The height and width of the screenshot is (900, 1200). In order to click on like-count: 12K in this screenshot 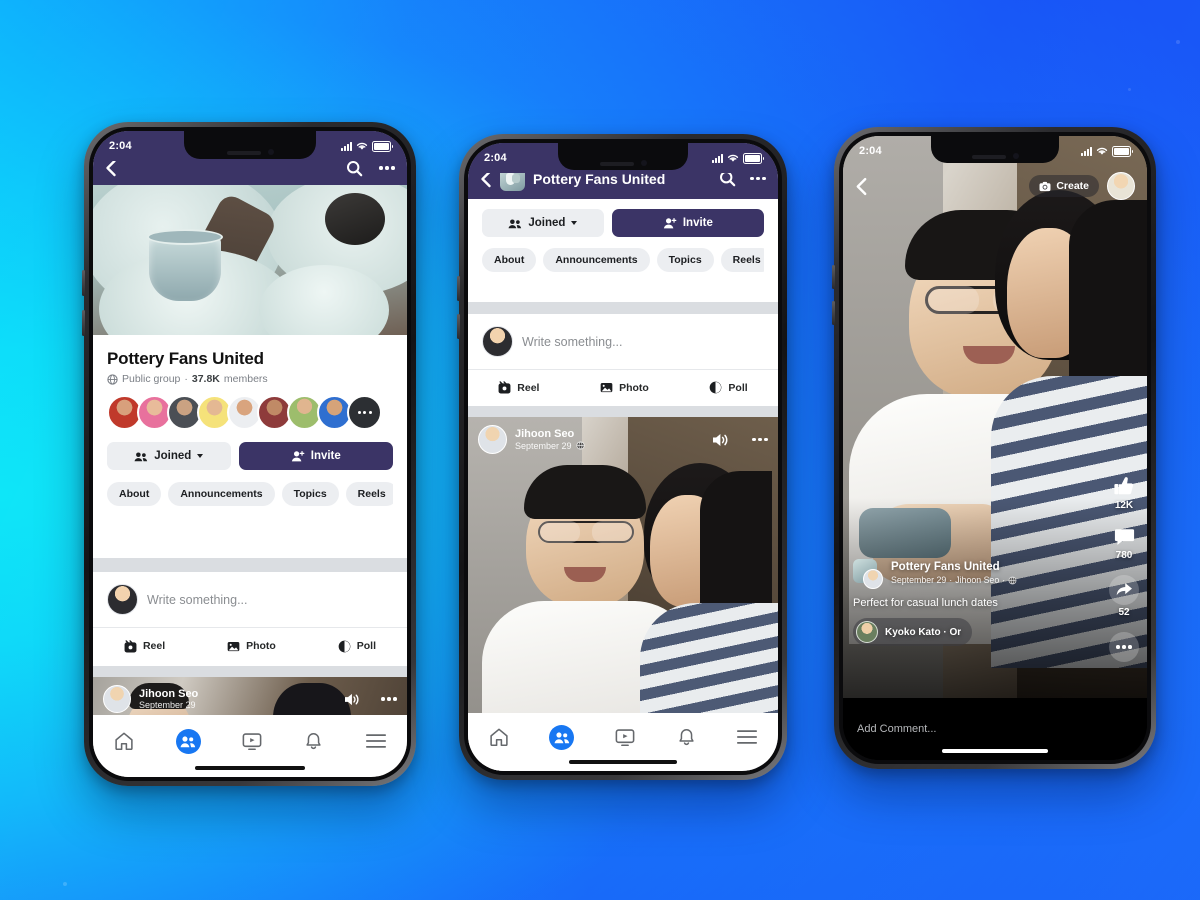, I will do `click(1124, 505)`.